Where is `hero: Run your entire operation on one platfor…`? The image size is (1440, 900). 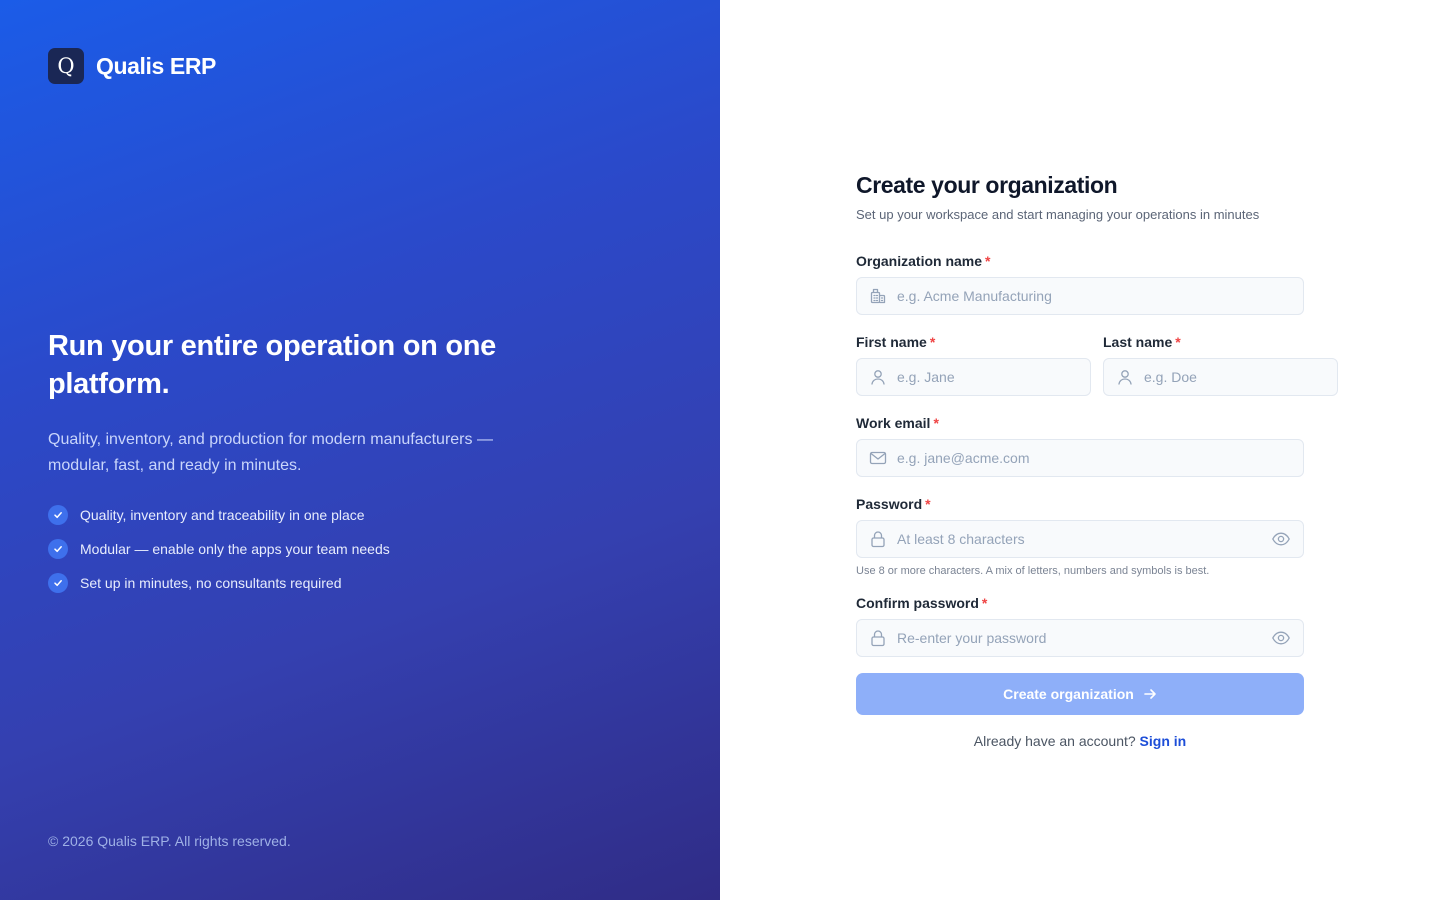
hero: Run your entire operation on one platfor… is located at coordinates (288, 467).